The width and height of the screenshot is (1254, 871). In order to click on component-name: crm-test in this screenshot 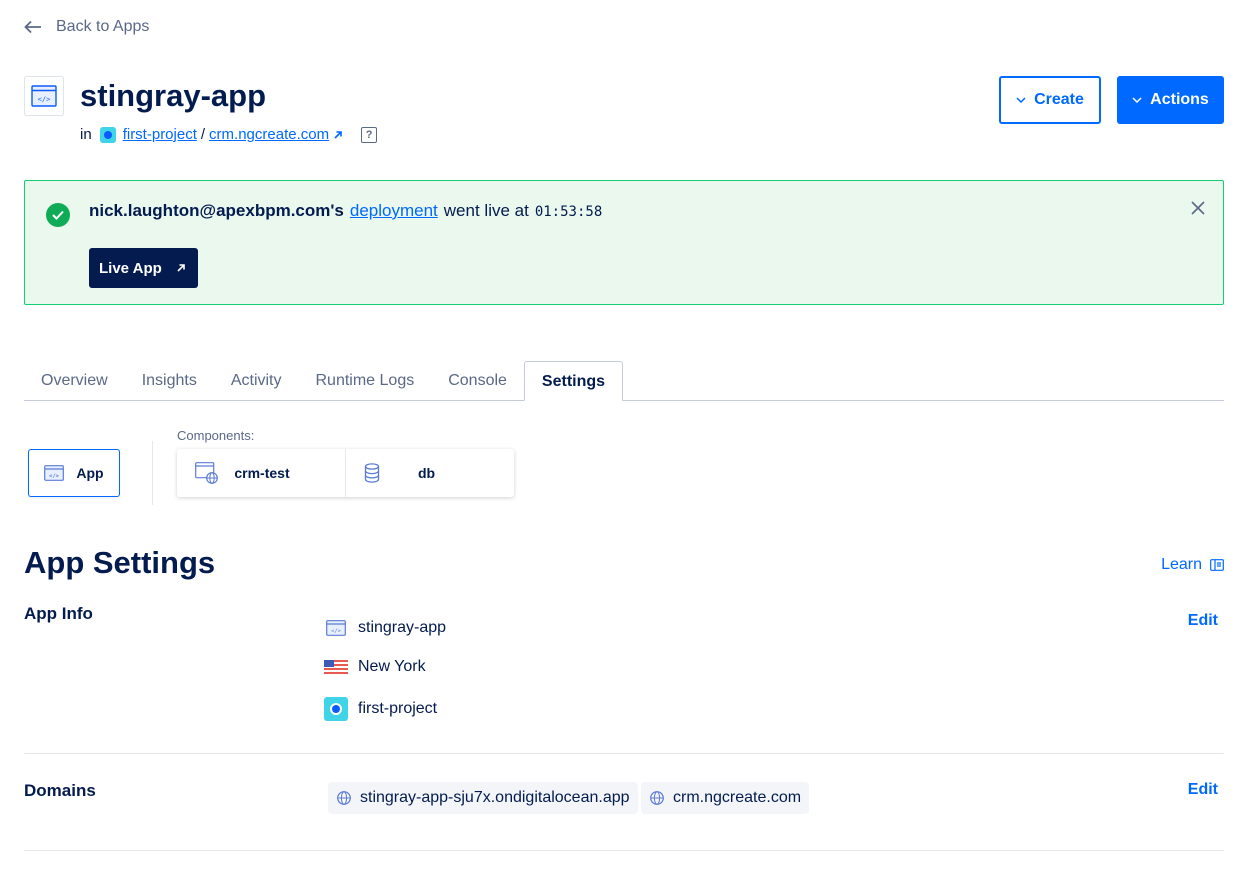, I will do `click(262, 473)`.